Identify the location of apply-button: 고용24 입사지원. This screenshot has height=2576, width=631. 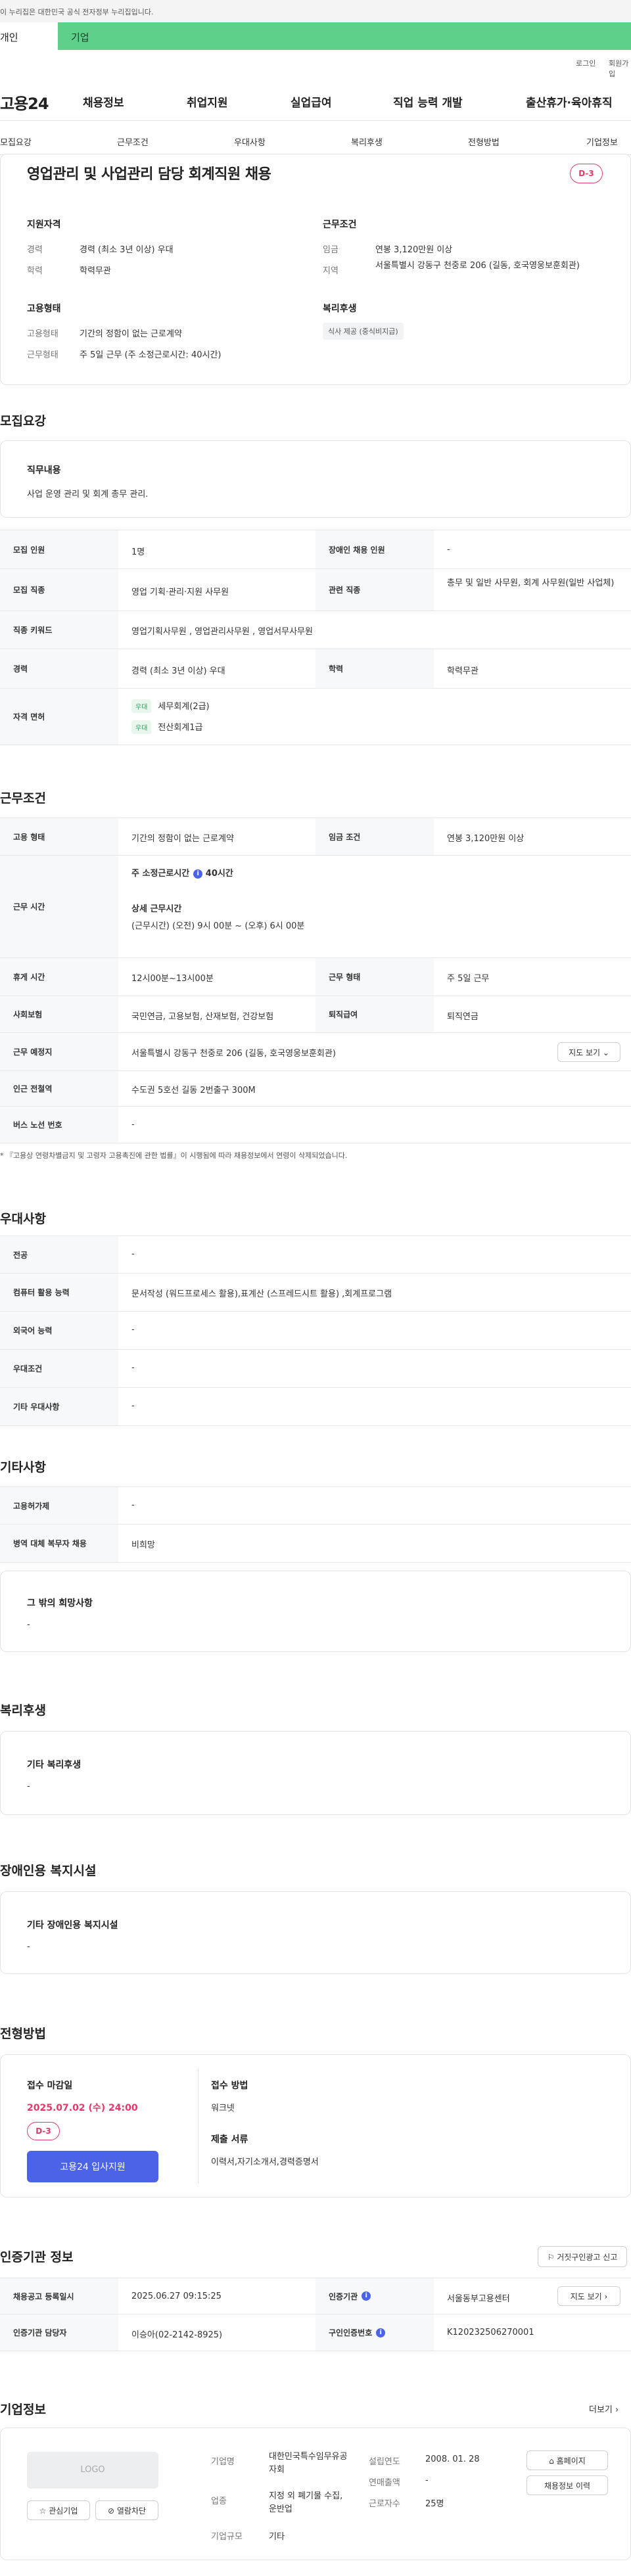
(93, 2167).